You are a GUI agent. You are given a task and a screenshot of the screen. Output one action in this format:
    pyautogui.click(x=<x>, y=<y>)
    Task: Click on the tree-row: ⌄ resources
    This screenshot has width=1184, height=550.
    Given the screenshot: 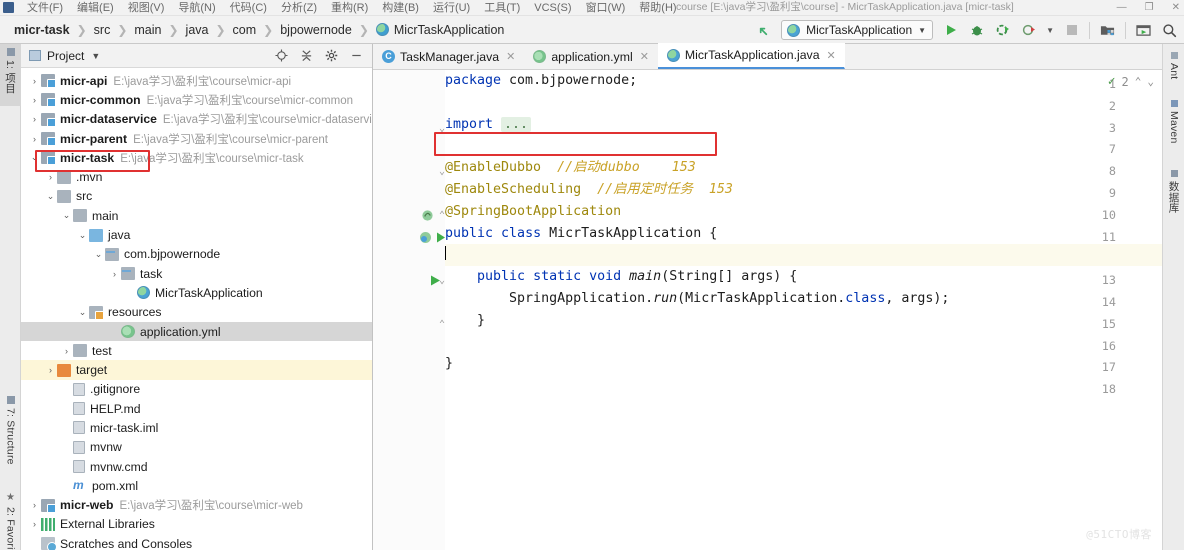 What is the action you would take?
    pyautogui.click(x=196, y=312)
    